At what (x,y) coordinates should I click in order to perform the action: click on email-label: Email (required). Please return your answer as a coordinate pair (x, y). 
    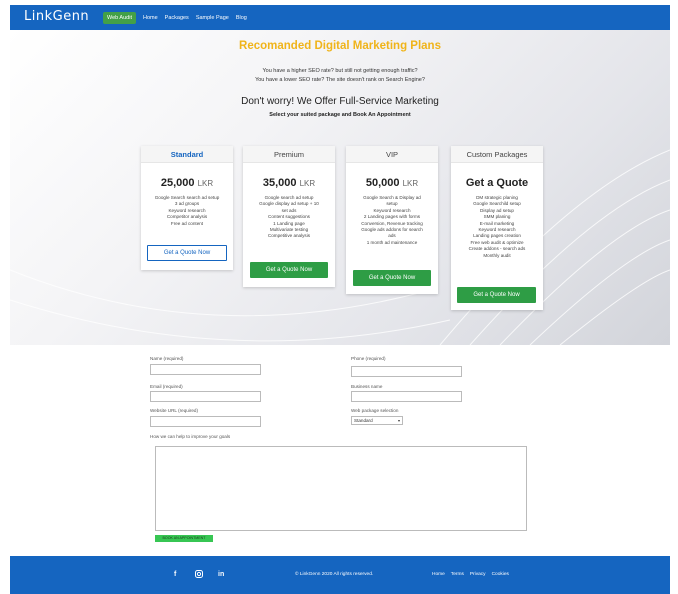
    Looking at the image, I should click on (166, 386).